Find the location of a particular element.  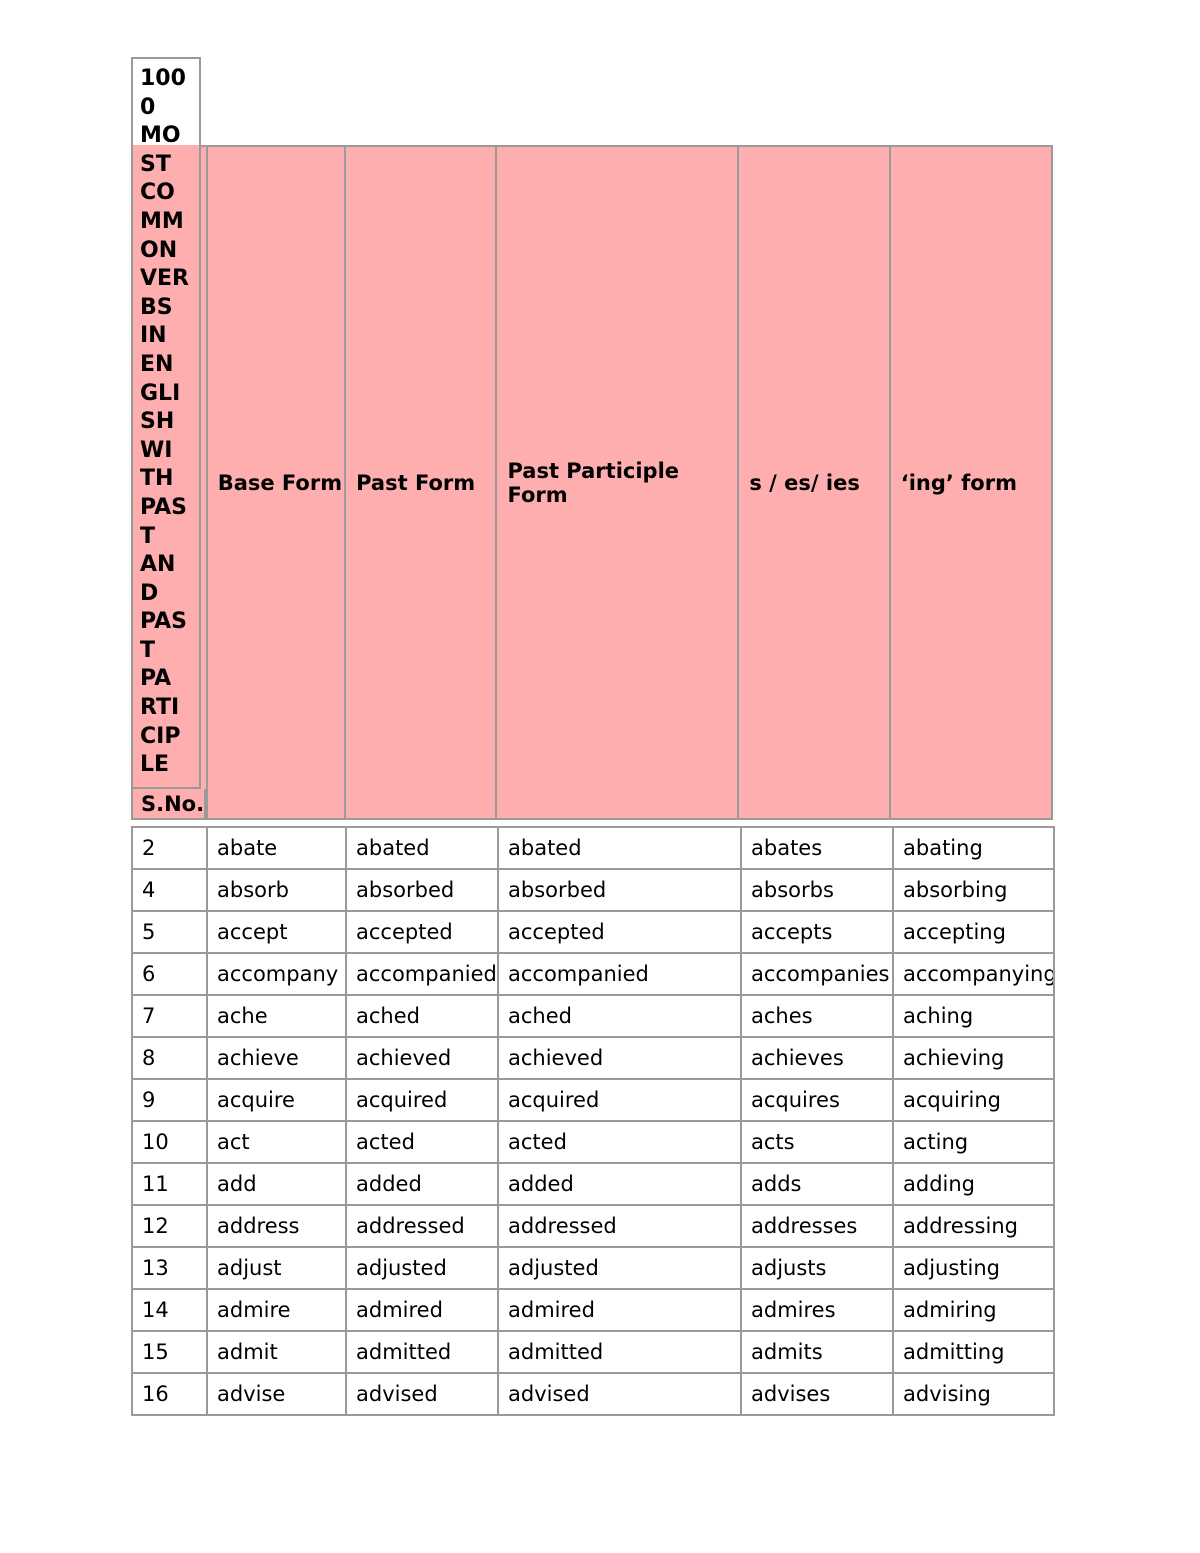

table-cell-ing: acquiring is located at coordinates (973, 1100).